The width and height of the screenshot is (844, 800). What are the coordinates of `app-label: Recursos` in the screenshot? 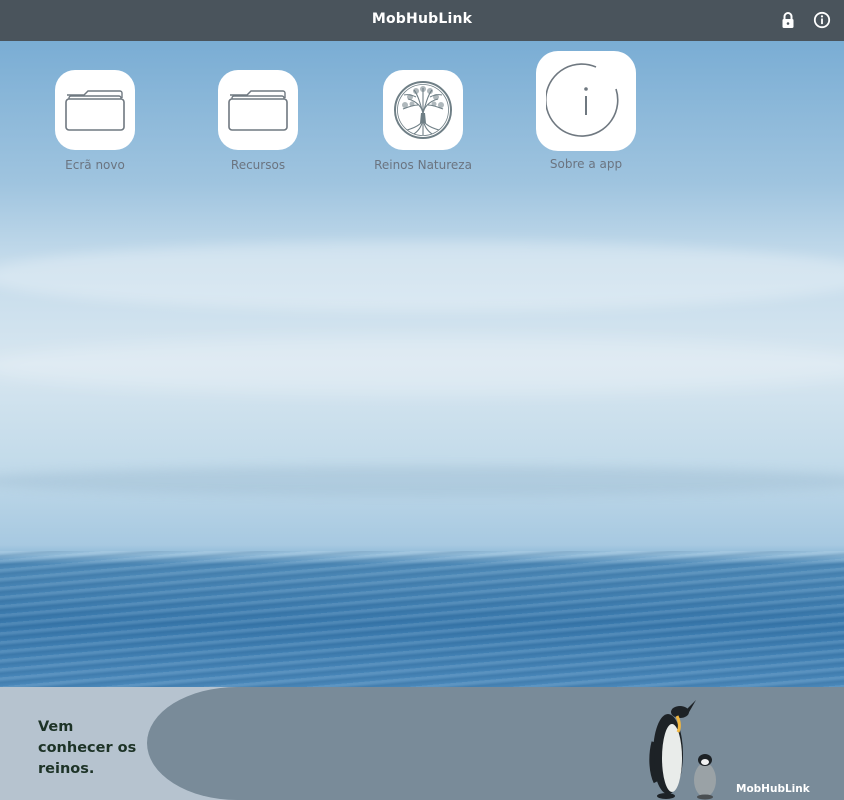 It's located at (258, 165).